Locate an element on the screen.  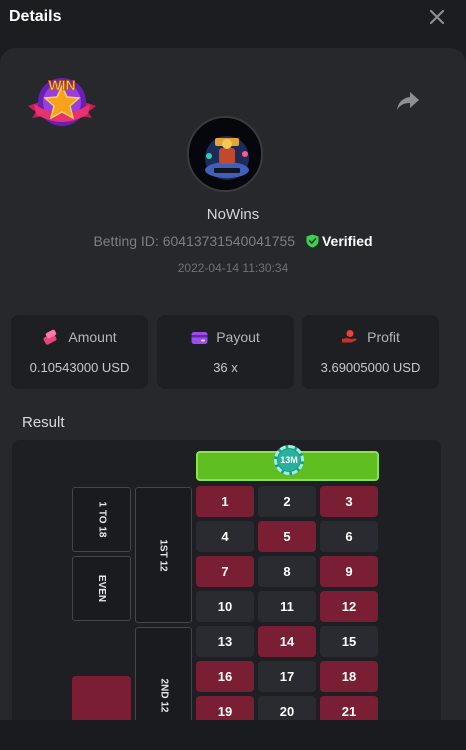
username: NoWins is located at coordinates (233, 214).